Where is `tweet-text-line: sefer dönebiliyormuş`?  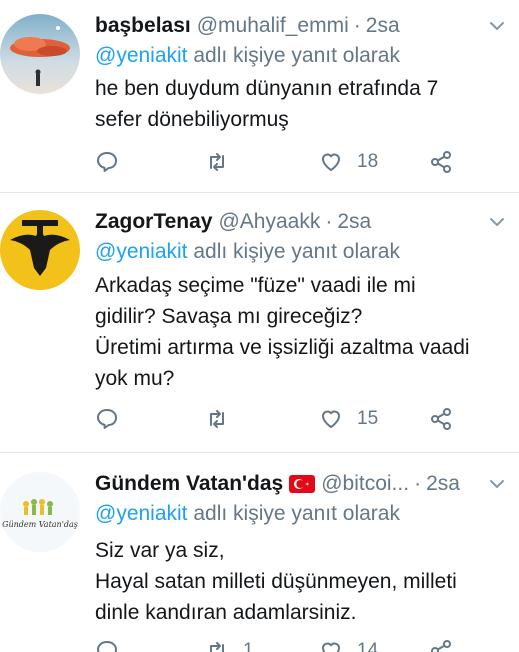 tweet-text-line: sefer dönebiliyormuş is located at coordinates (192, 119).